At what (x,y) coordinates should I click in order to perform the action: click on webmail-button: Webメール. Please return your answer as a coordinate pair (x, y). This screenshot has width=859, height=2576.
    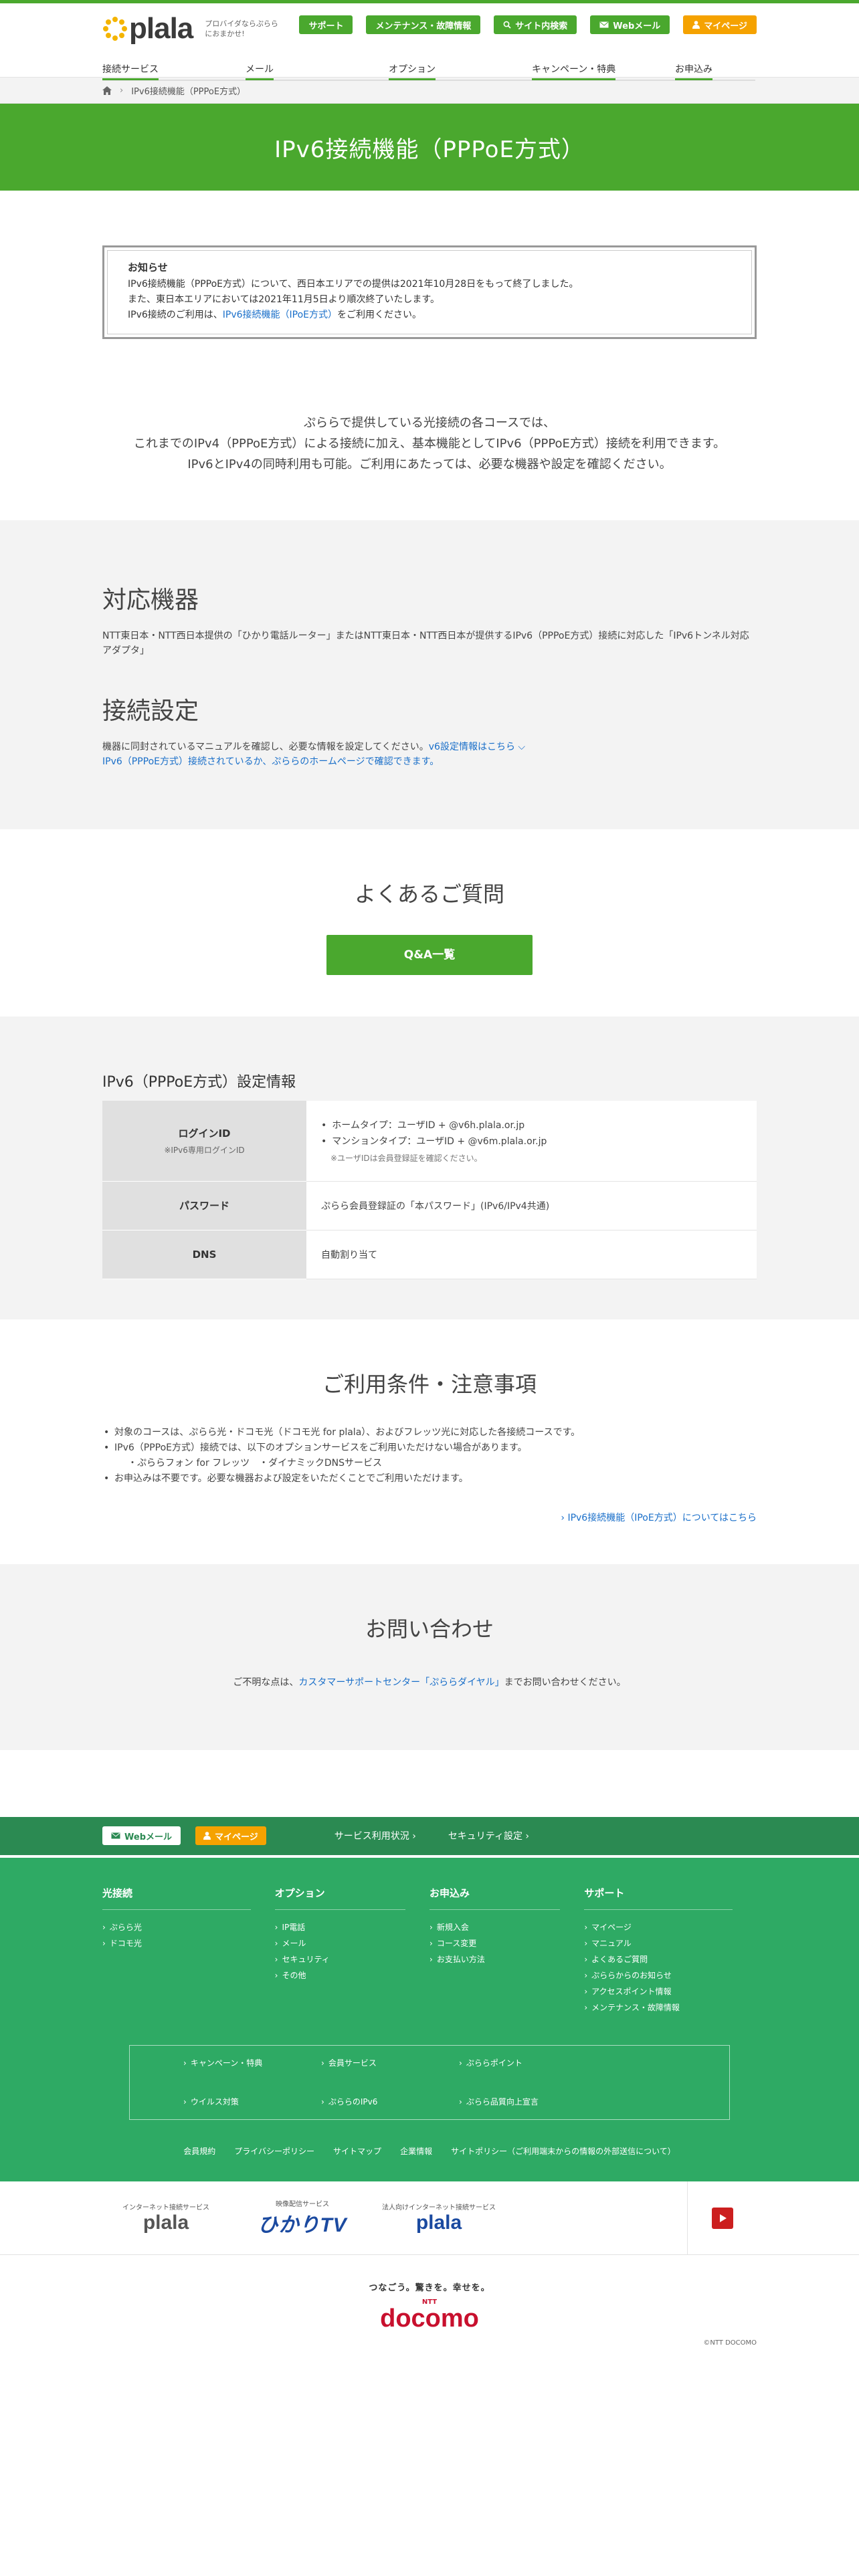
    Looking at the image, I should click on (630, 24).